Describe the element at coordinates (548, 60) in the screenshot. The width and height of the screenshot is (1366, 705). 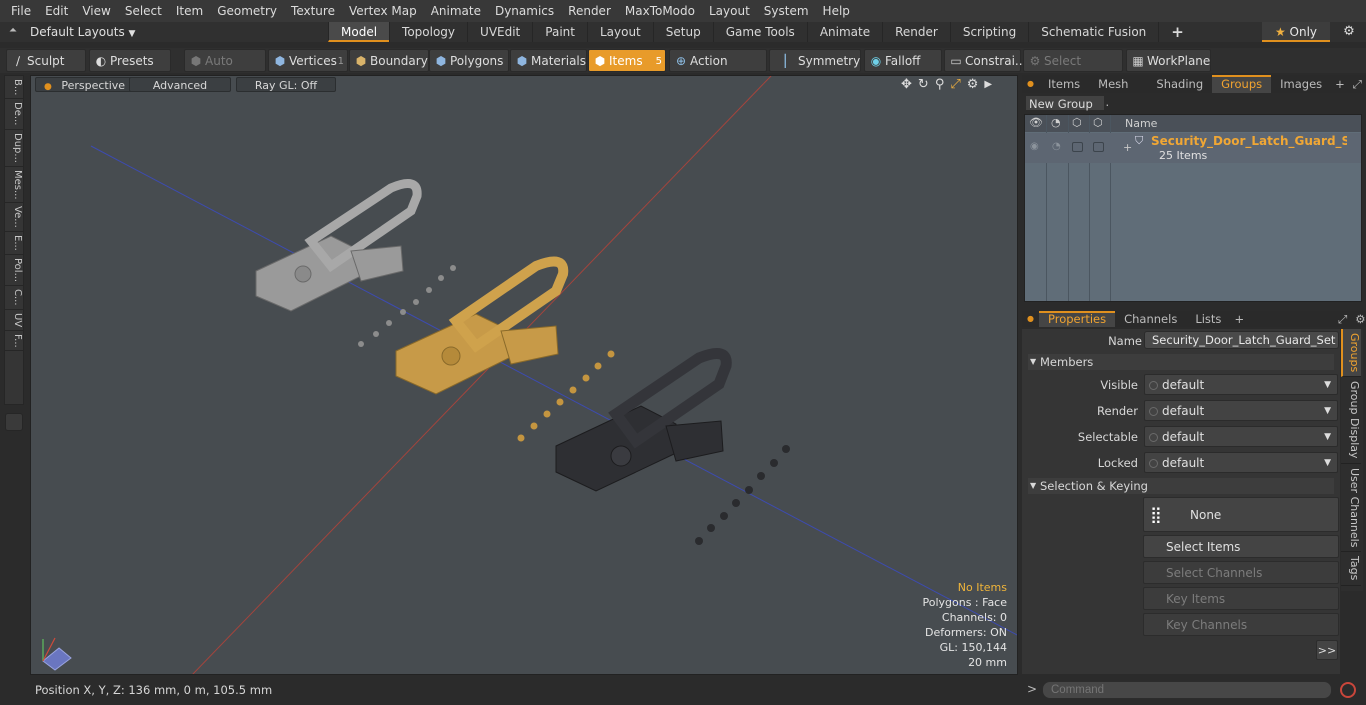
I see `materials-button: ⬢ Materials` at that location.